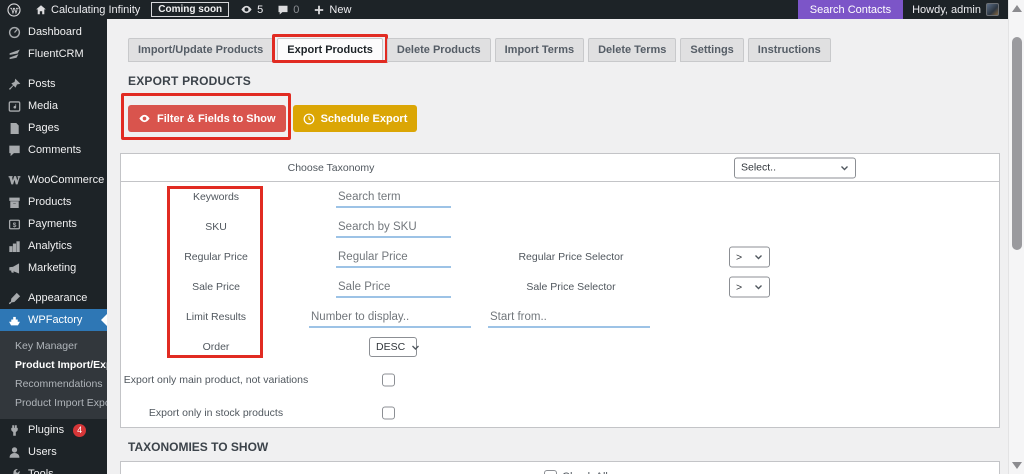 Image resolution: width=1024 pixels, height=474 pixels. I want to click on ship-icon, so click(14, 320).